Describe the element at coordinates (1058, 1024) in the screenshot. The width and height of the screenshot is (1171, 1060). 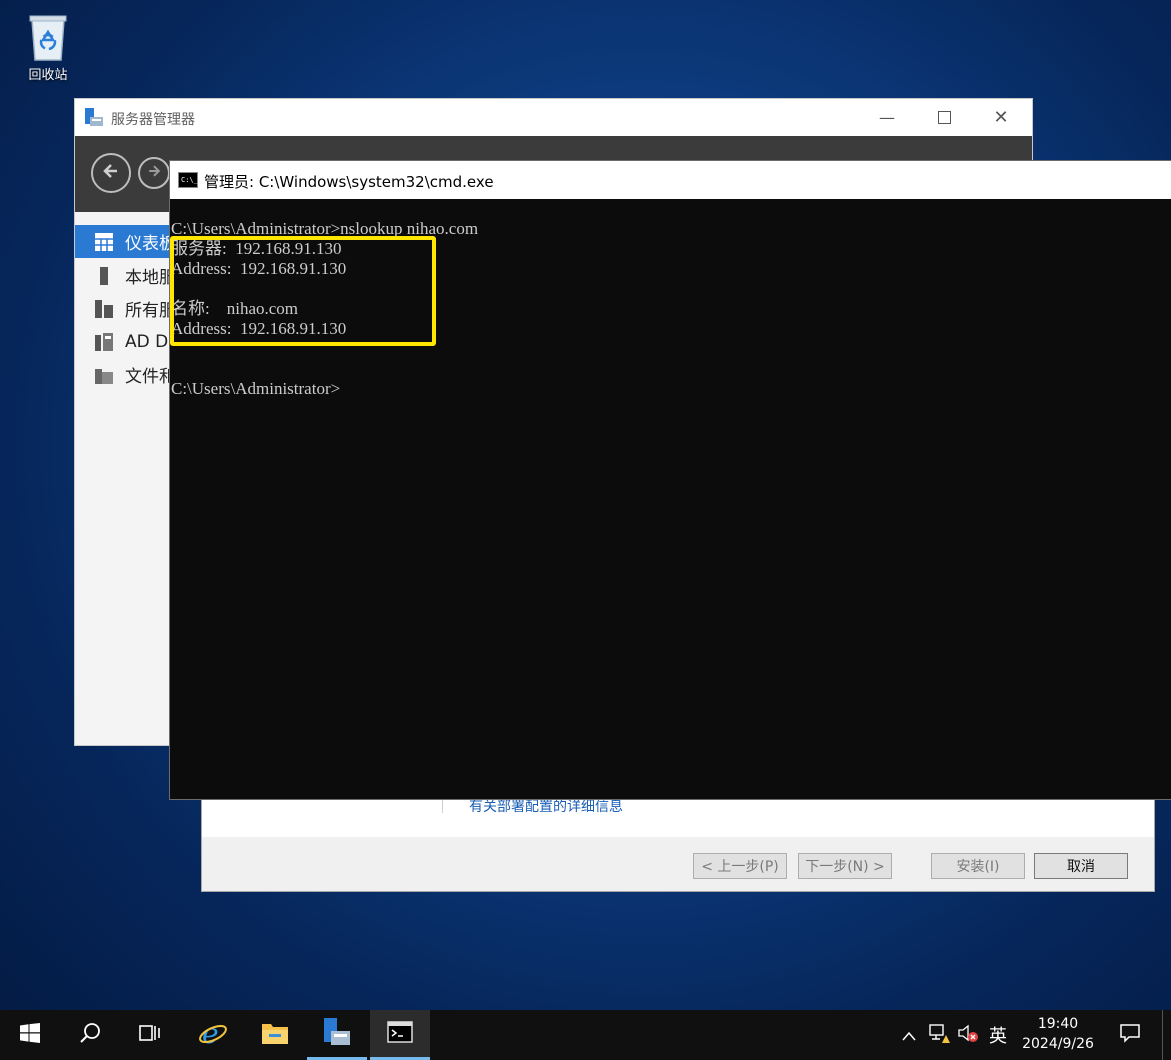
I see `clock-time: 19:40` at that location.